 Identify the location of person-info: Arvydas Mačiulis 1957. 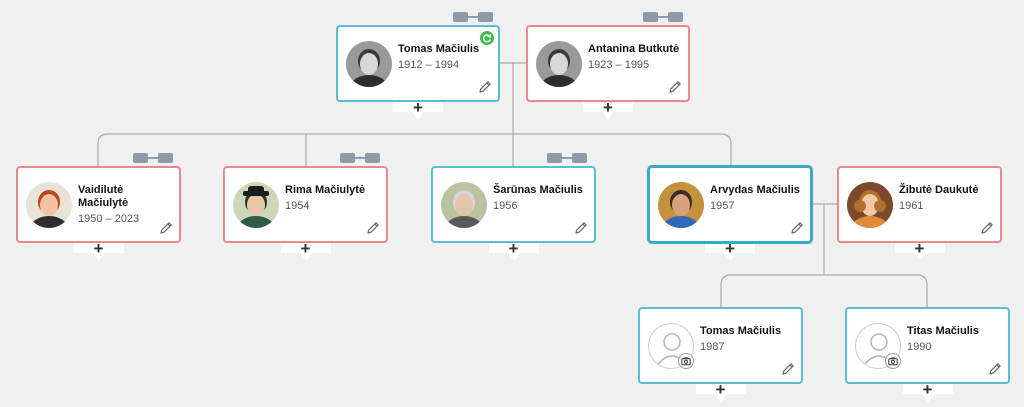
(756, 198).